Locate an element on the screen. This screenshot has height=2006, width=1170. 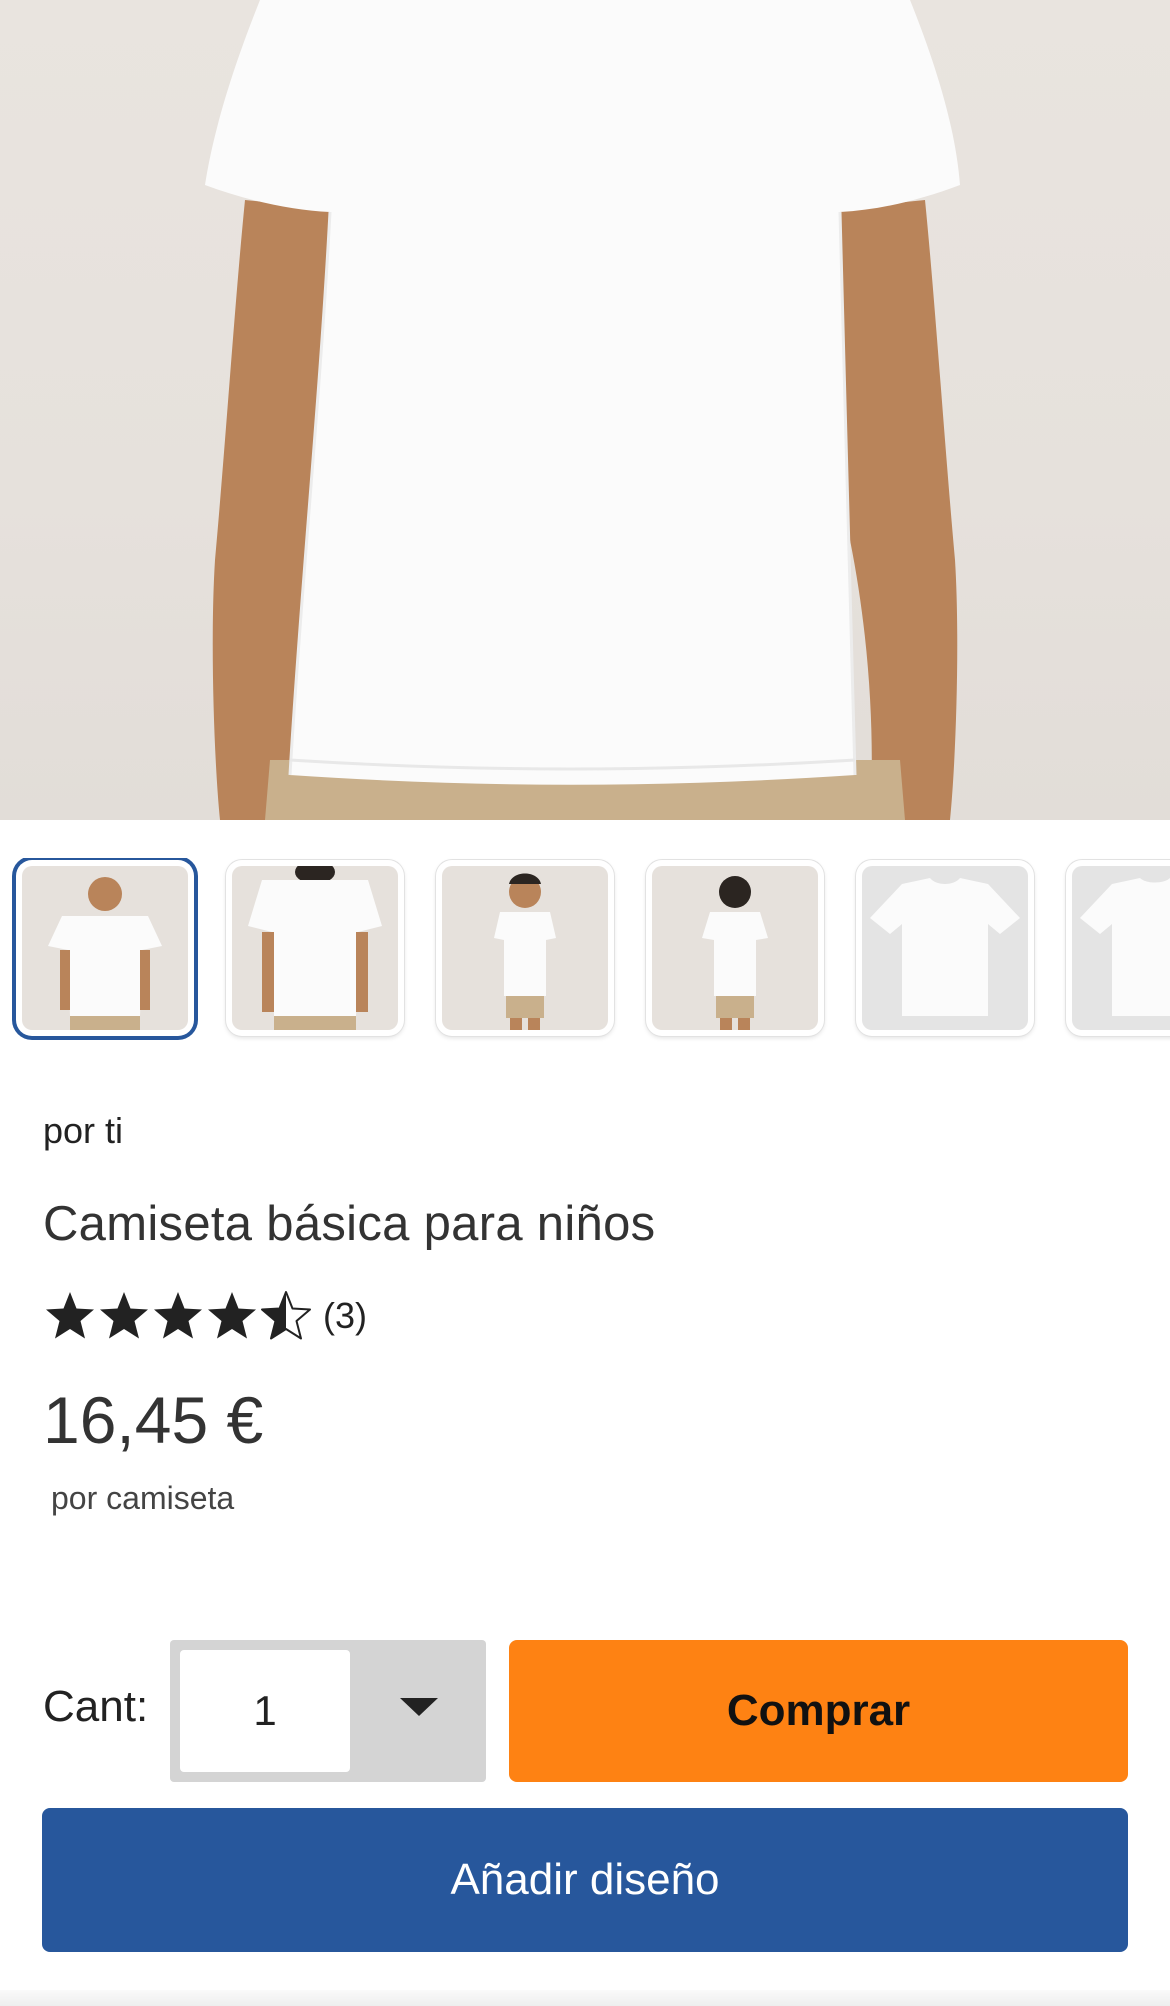
thumbnail-flat-front is located at coordinates (945, 948).